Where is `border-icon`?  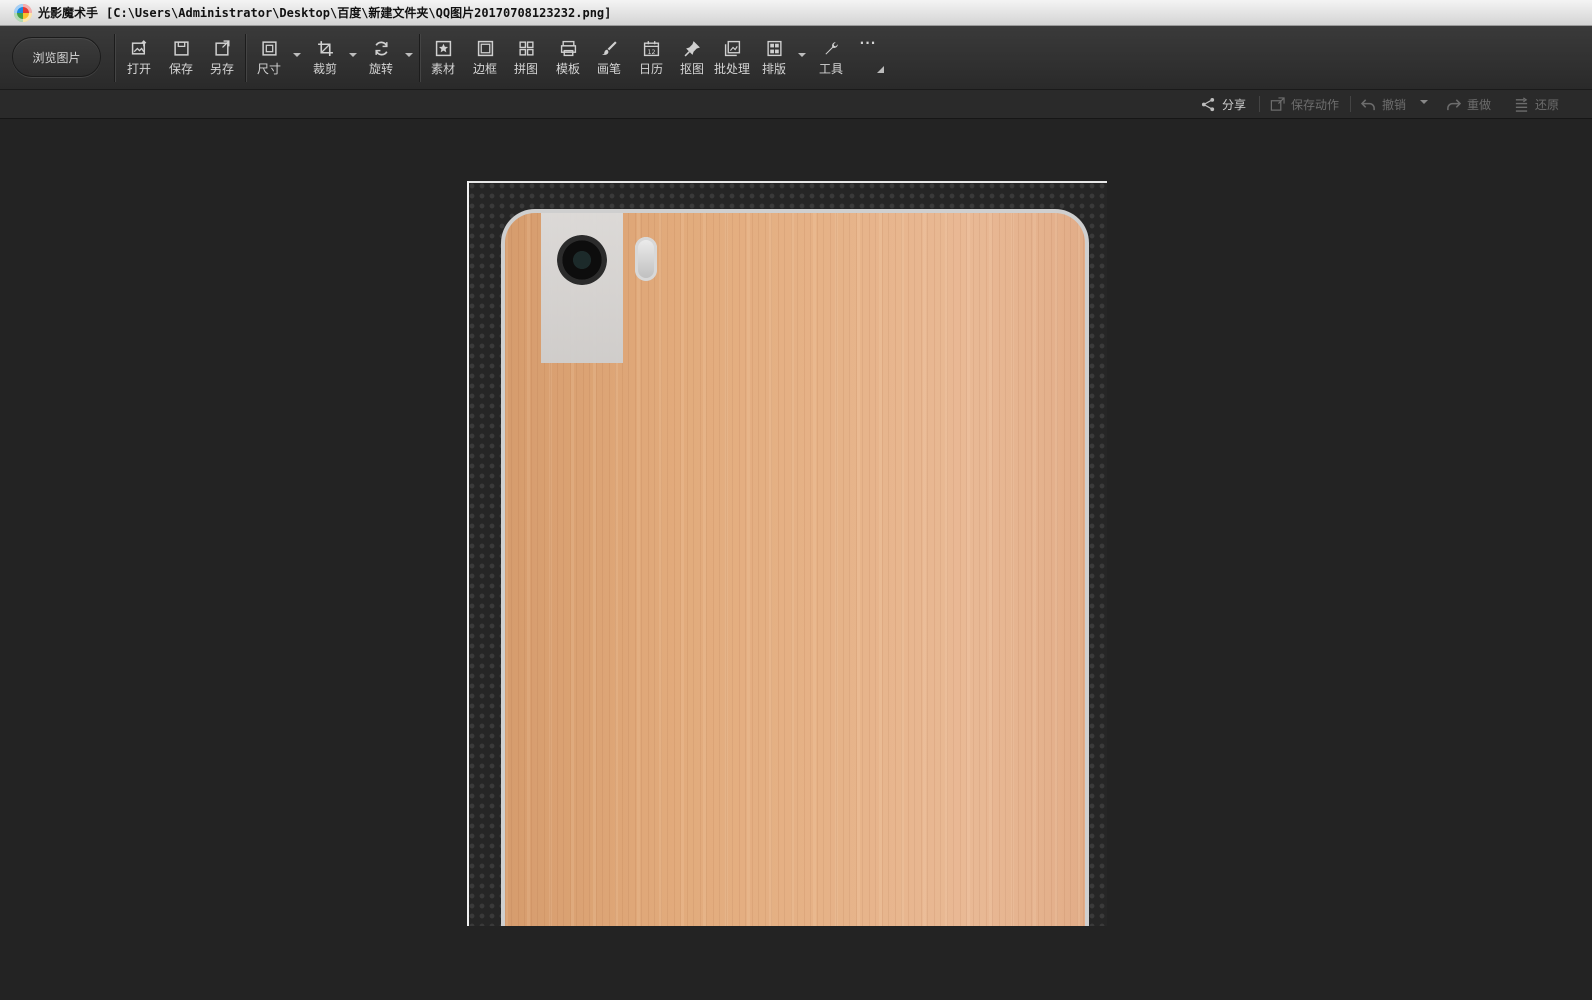
border-icon is located at coordinates (485, 48).